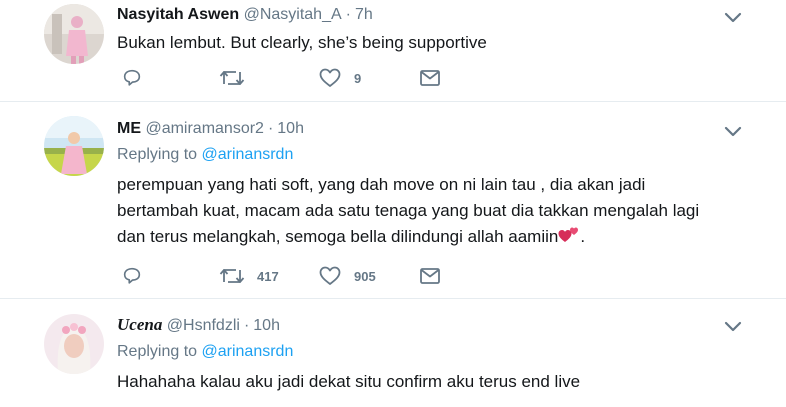  What do you see at coordinates (568, 234) in the screenshot?
I see `two-hearts-emoji` at bounding box center [568, 234].